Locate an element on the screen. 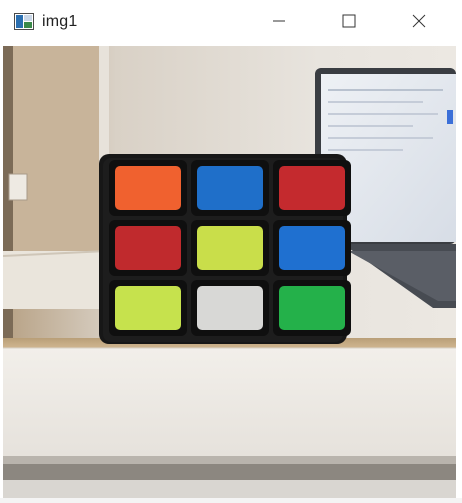 Image resolution: width=462 pixels, height=503 pixels. minimize-button is located at coordinates (279, 23).